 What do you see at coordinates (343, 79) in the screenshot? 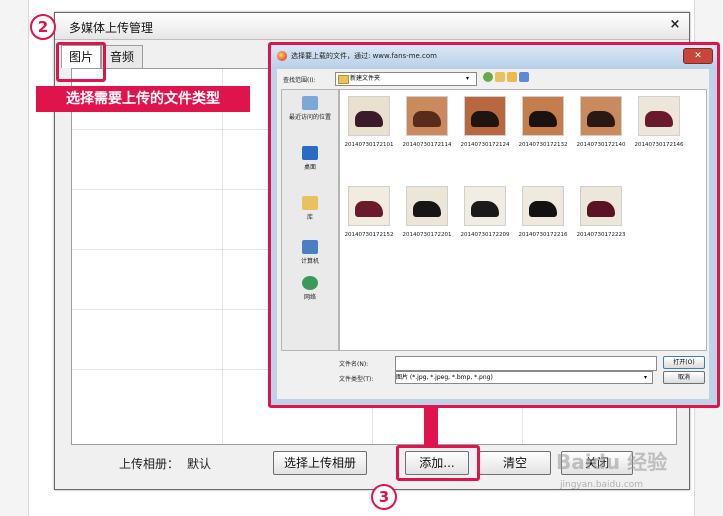
I see `folder-icon` at bounding box center [343, 79].